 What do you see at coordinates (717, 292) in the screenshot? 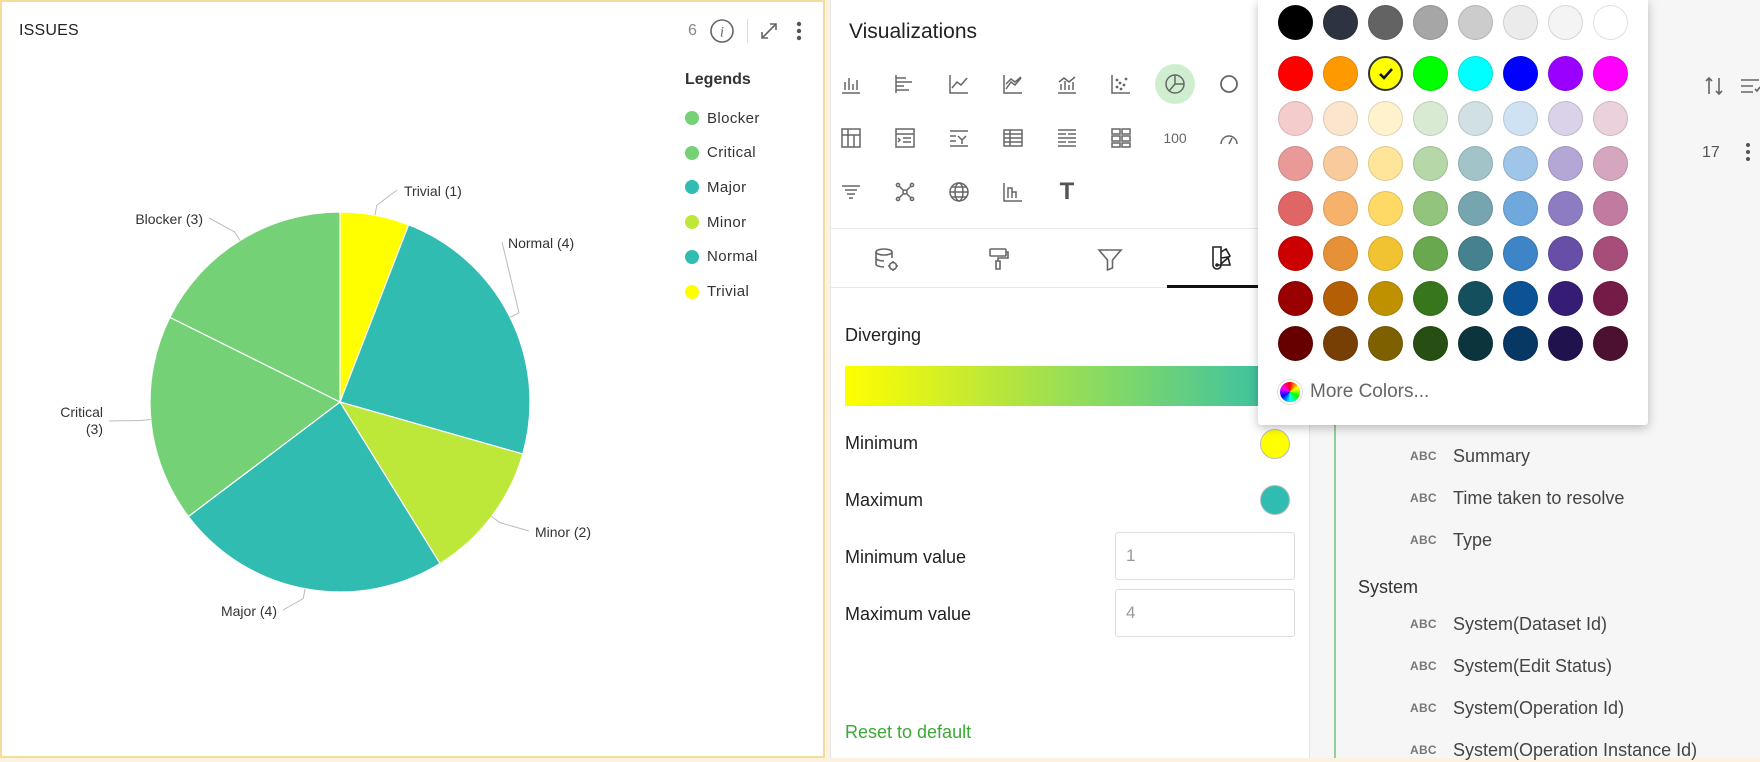
I see `legend-item-trivial: Trivial` at bounding box center [717, 292].